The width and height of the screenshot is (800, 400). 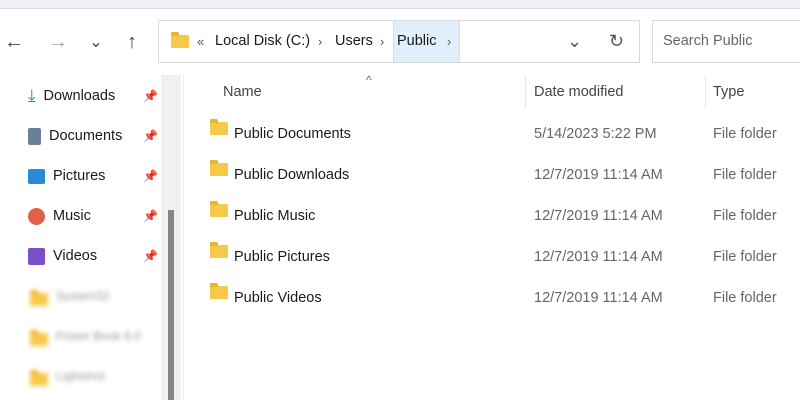 I want to click on back-button: ←, so click(x=14, y=42).